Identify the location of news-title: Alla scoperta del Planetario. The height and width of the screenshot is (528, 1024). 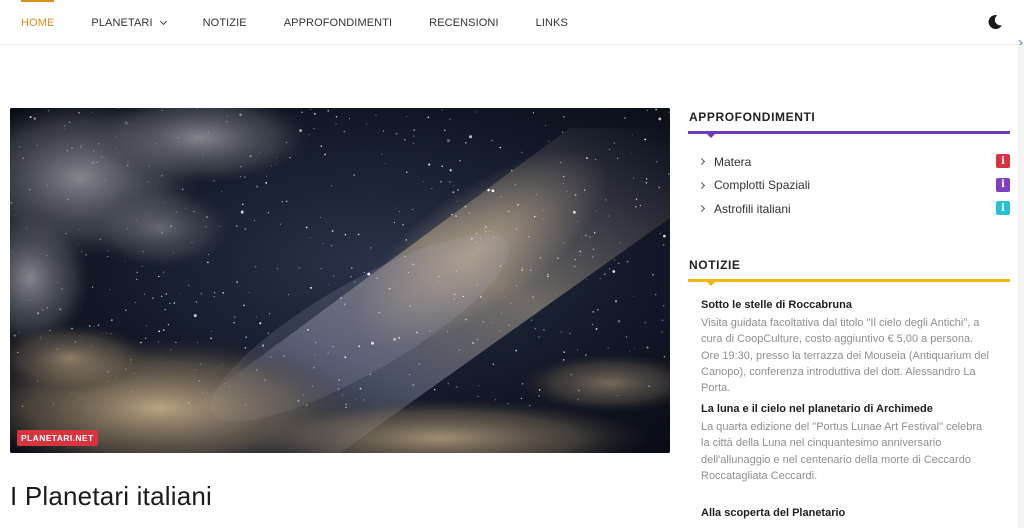
(846, 513).